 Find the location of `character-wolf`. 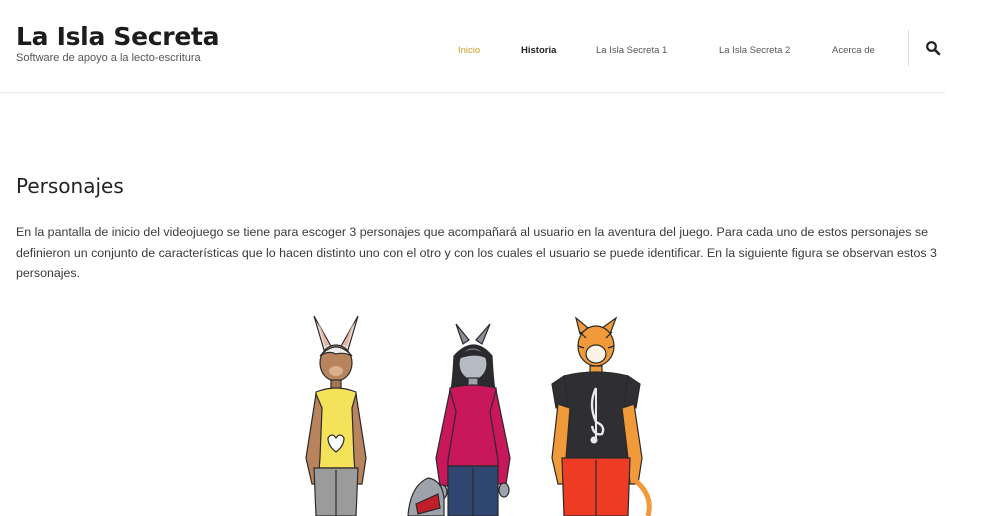

character-wolf is located at coordinates (459, 419).